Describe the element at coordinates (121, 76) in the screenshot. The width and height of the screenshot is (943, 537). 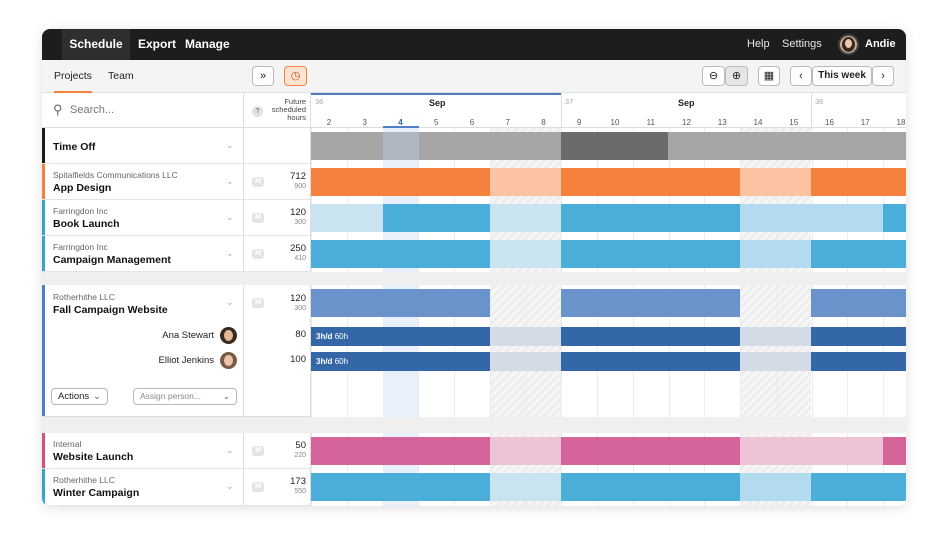
I see `tab-team: Team` at that location.